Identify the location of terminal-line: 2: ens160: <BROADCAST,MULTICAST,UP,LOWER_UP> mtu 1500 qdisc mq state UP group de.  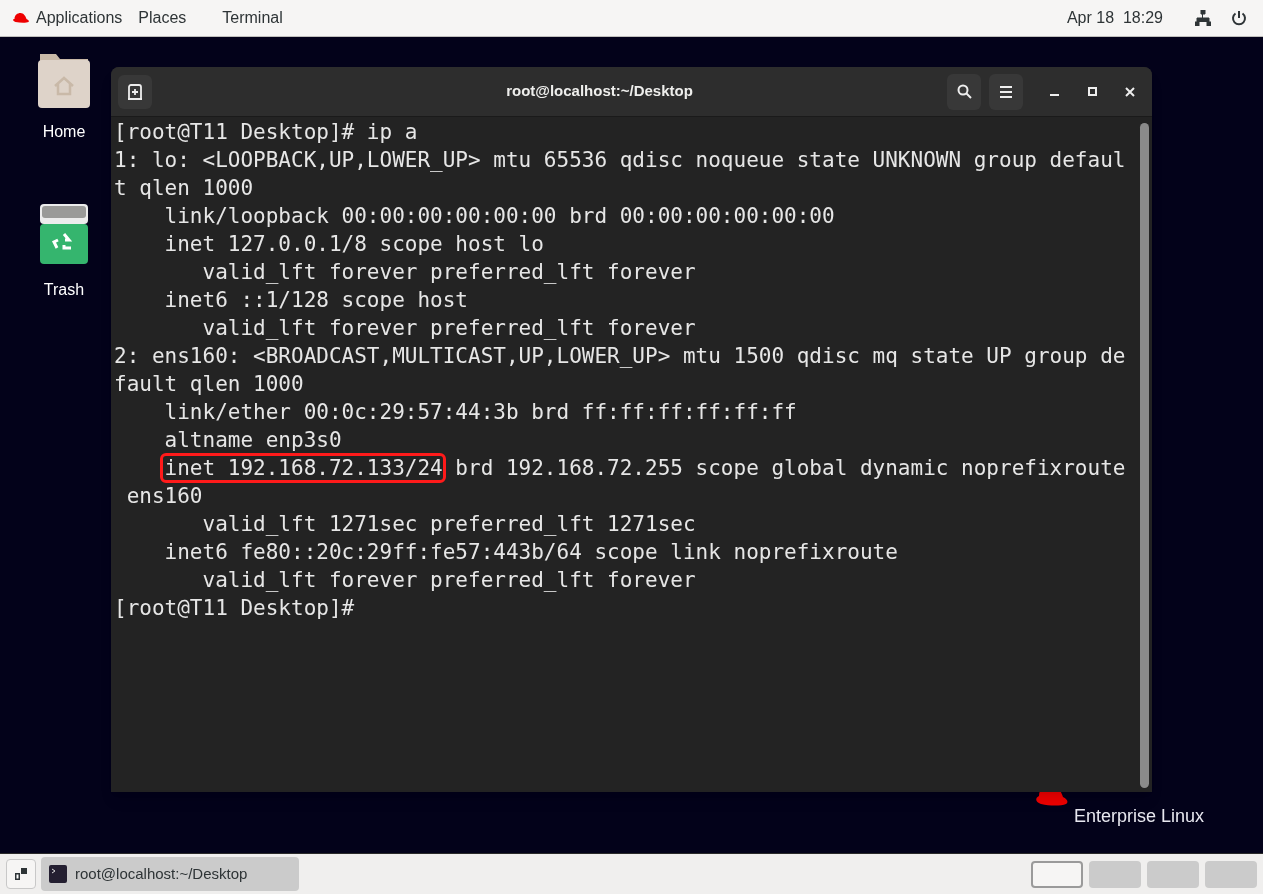
(620, 356).